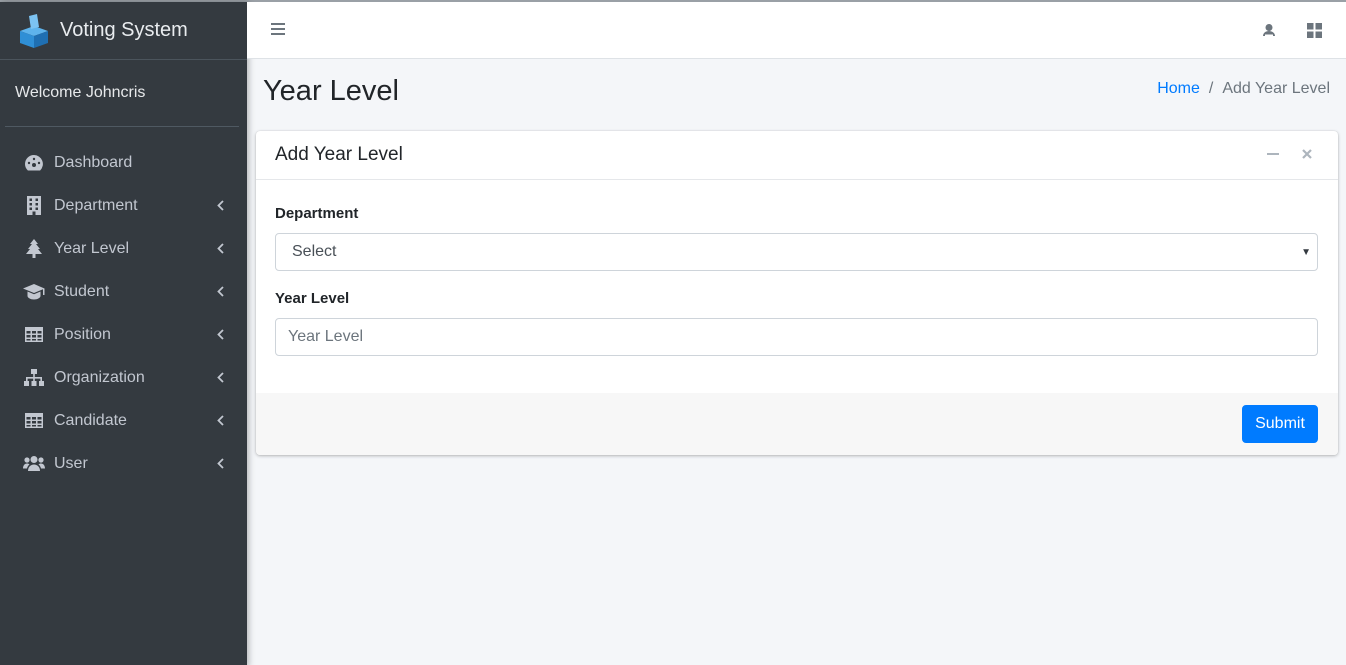  What do you see at coordinates (90, 420) in the screenshot?
I see `sidebar-item-label: Candidate` at bounding box center [90, 420].